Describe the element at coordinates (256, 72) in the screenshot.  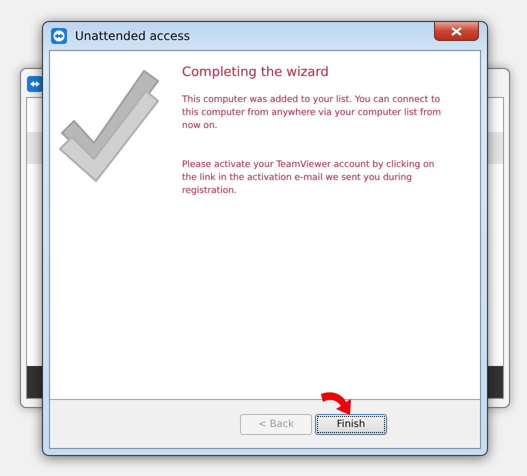
I see `wizard-heading: Completing the wizard` at that location.